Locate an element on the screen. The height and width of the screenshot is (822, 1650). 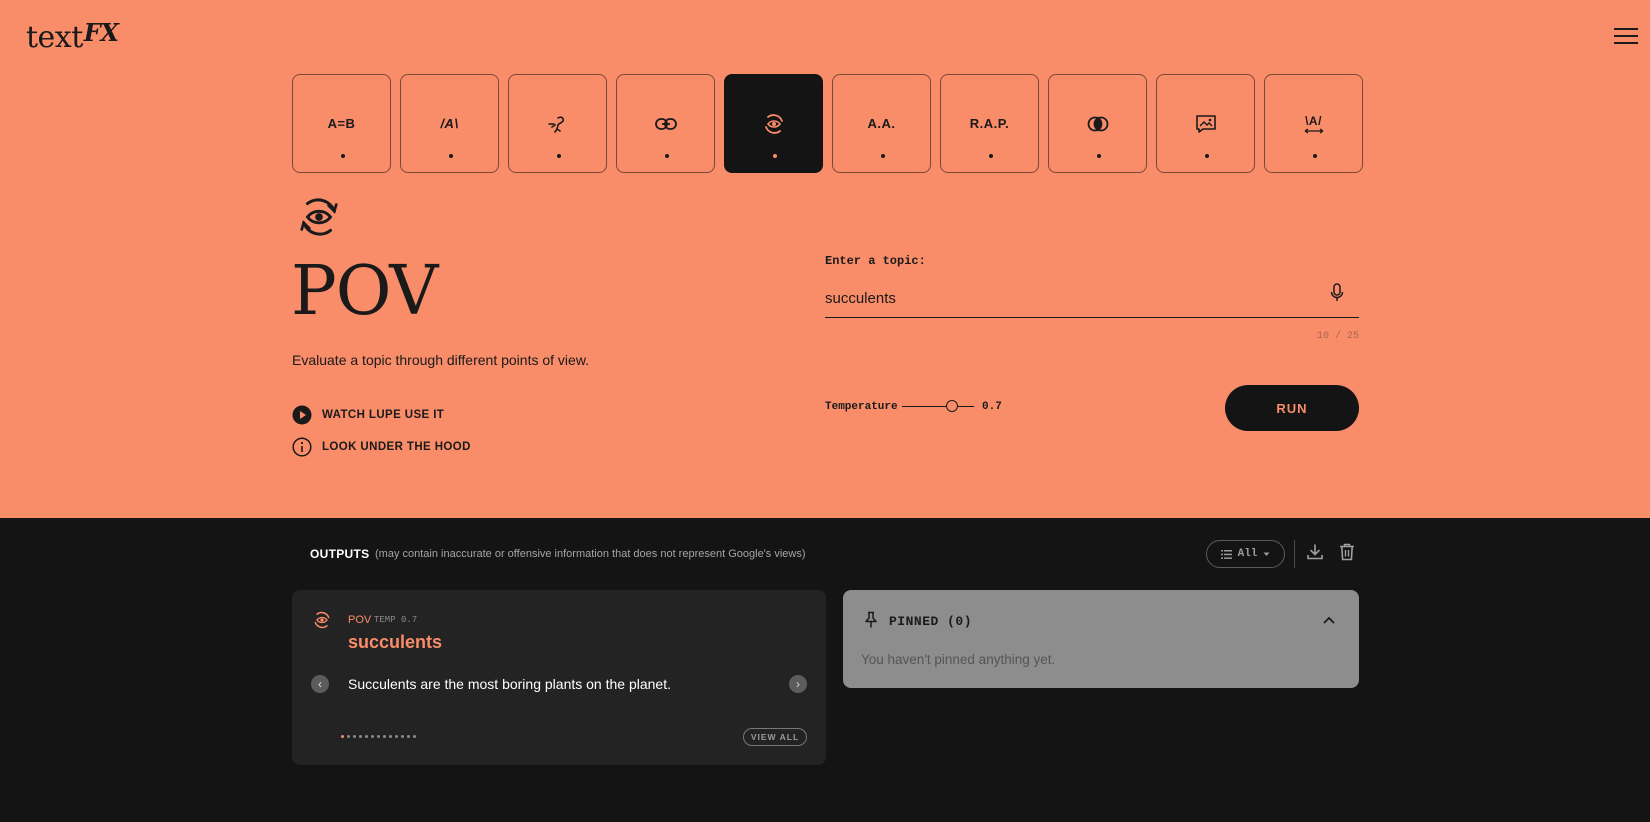
hamburger-menu-icon is located at coordinates (1626, 37).